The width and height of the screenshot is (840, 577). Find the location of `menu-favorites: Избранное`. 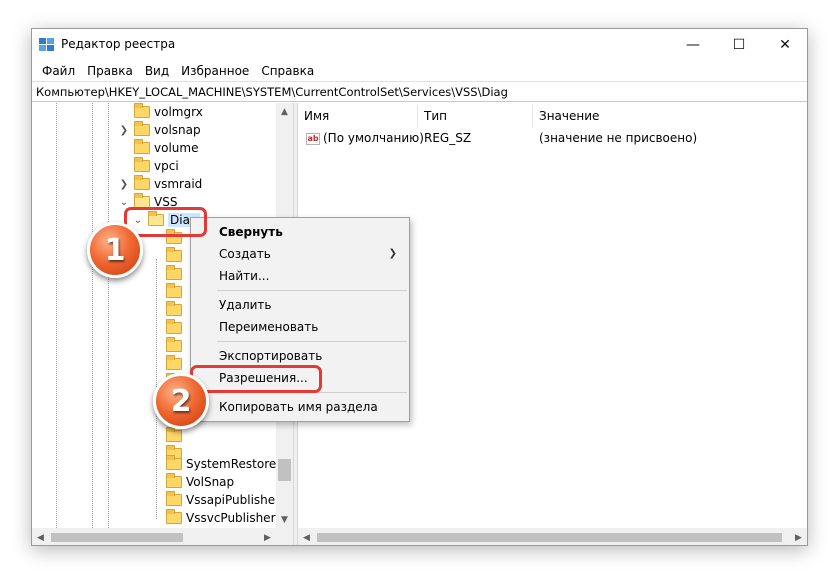

menu-favorites: Избранное is located at coordinates (215, 71).